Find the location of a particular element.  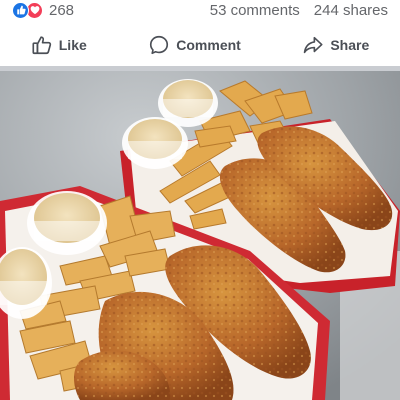

comment-count: 53 comments is located at coordinates (255, 10).